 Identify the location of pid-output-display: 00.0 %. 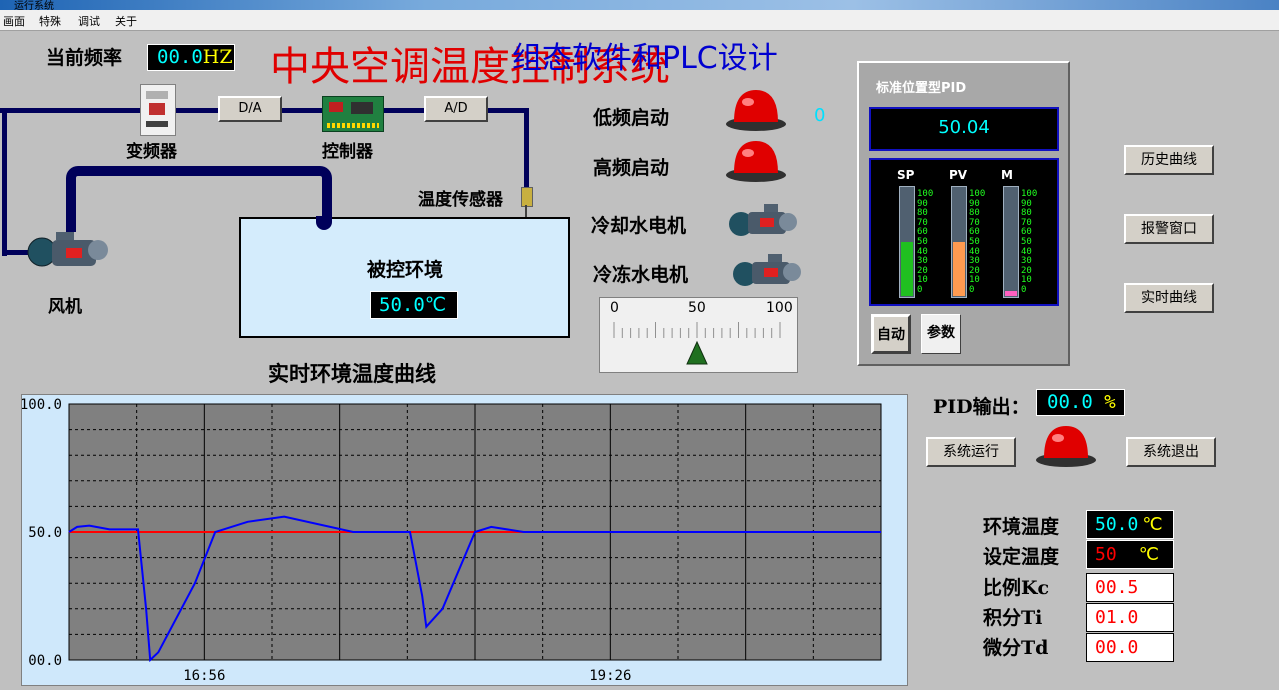
(1080, 402).